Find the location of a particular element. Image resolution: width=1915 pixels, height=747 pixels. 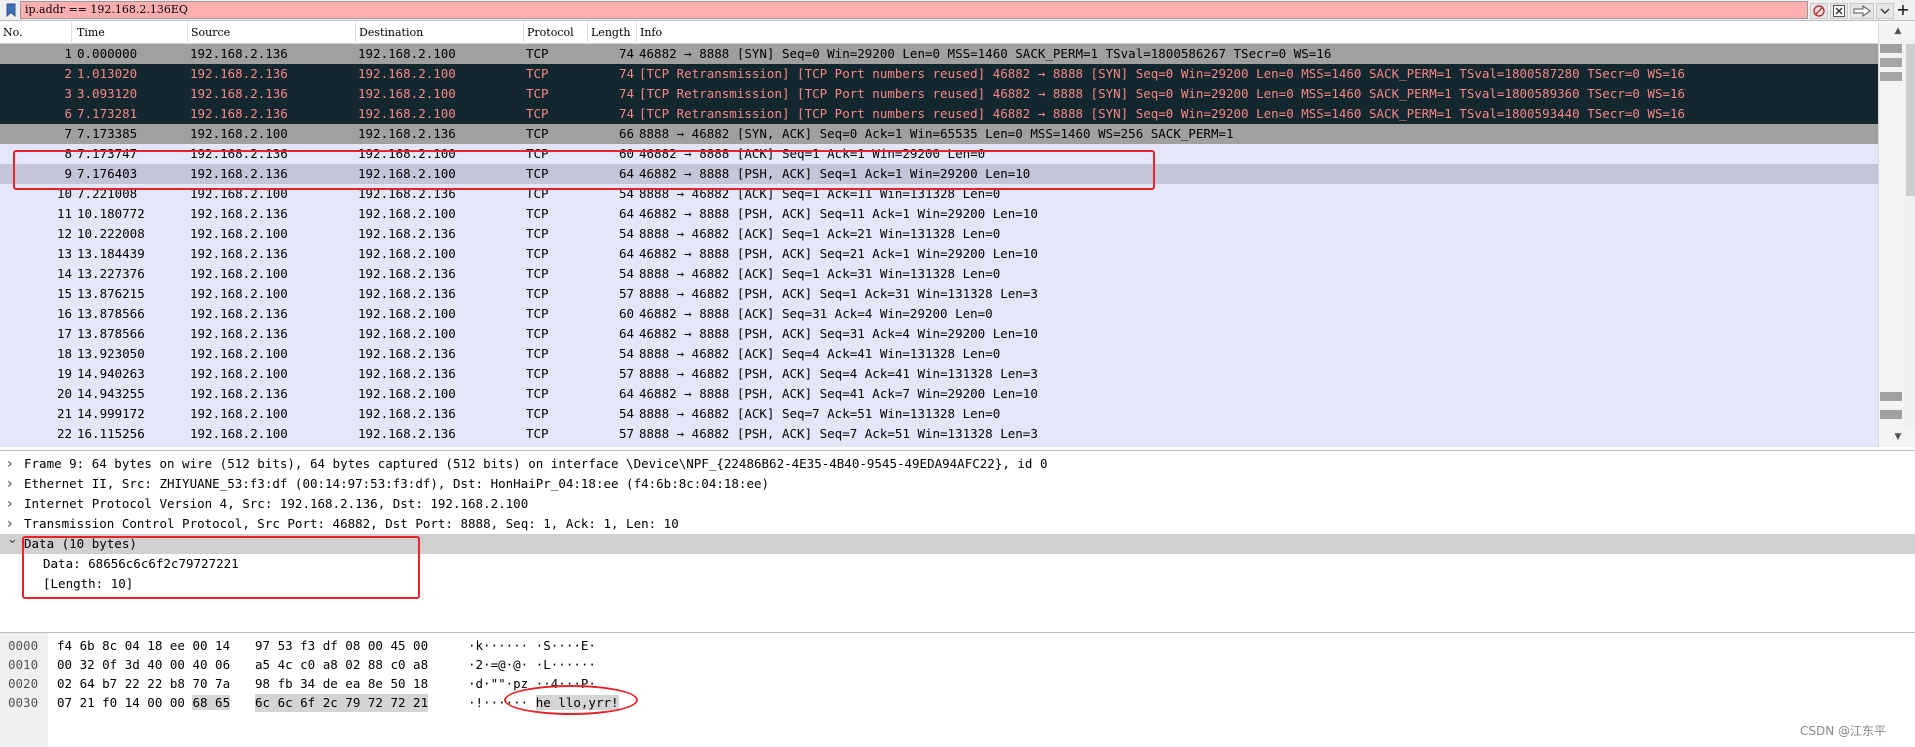

clear-filter-icon is located at coordinates (1819, 10).